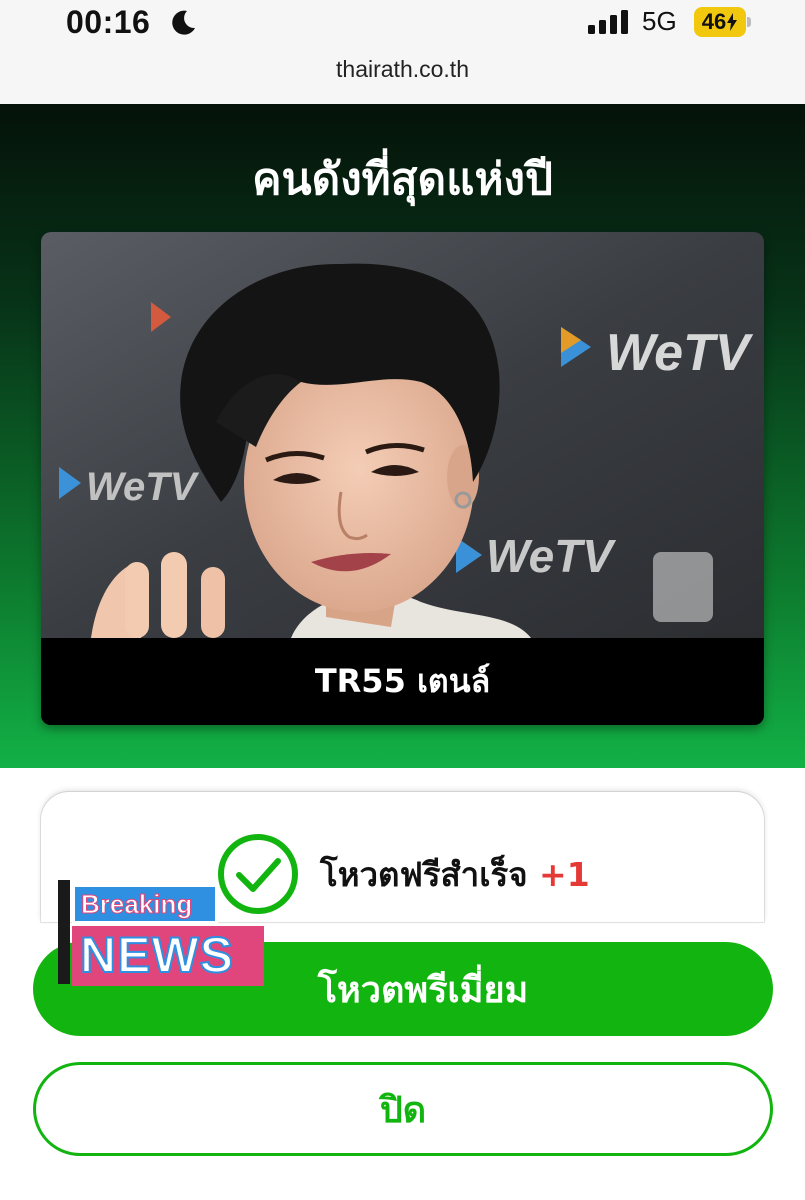 The height and width of the screenshot is (1200, 805). What do you see at coordinates (156, 955) in the screenshot?
I see `sticker-line2: NEWS` at bounding box center [156, 955].